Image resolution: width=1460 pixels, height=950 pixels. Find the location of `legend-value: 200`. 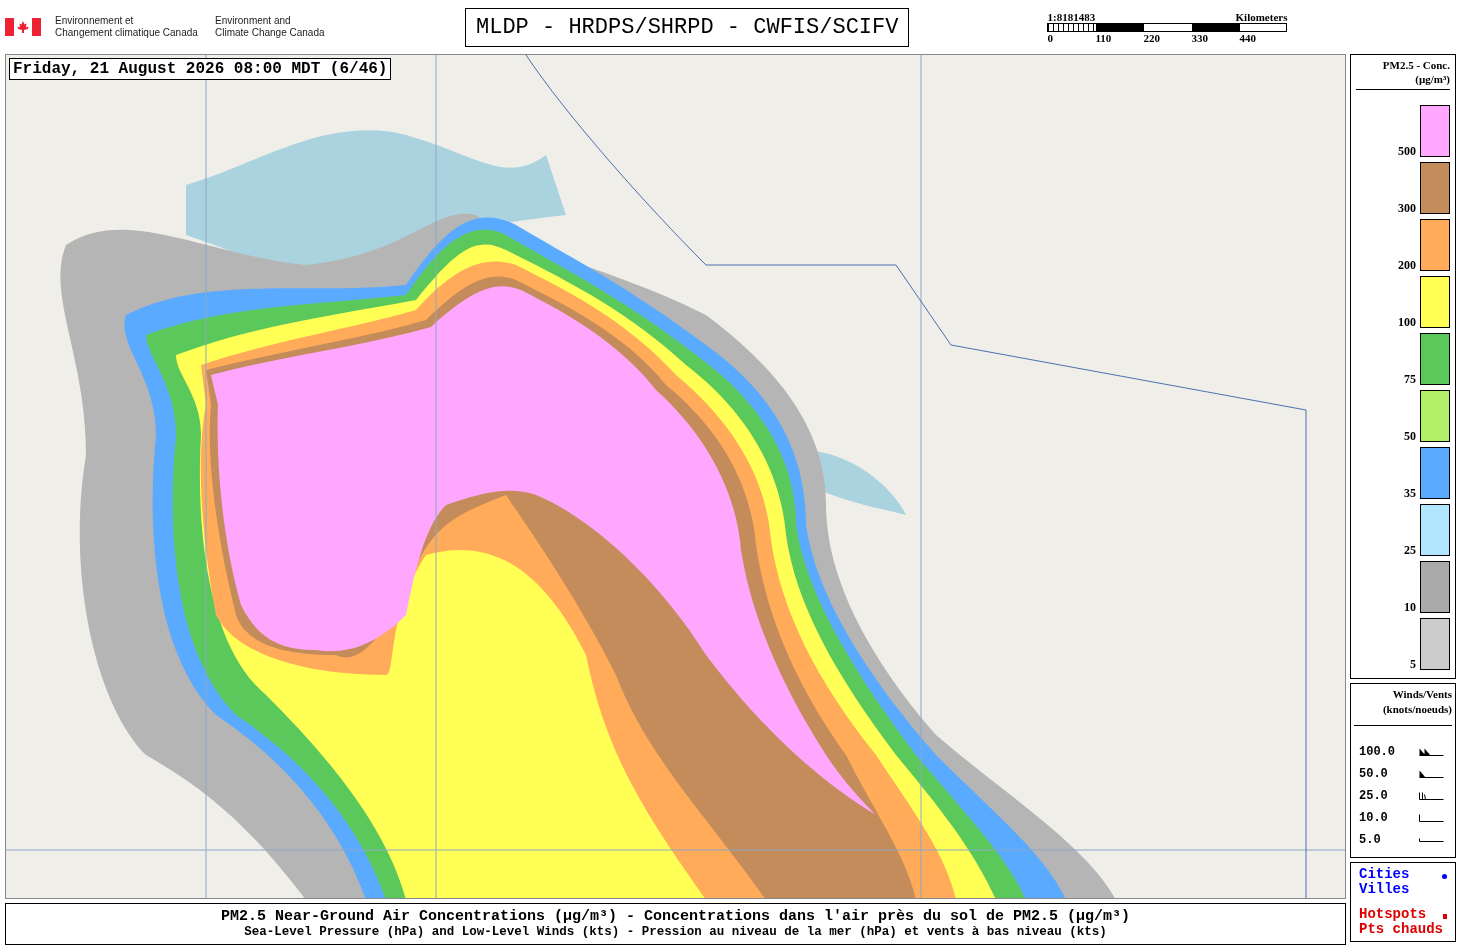

legend-value: 200 is located at coordinates (1407, 265).